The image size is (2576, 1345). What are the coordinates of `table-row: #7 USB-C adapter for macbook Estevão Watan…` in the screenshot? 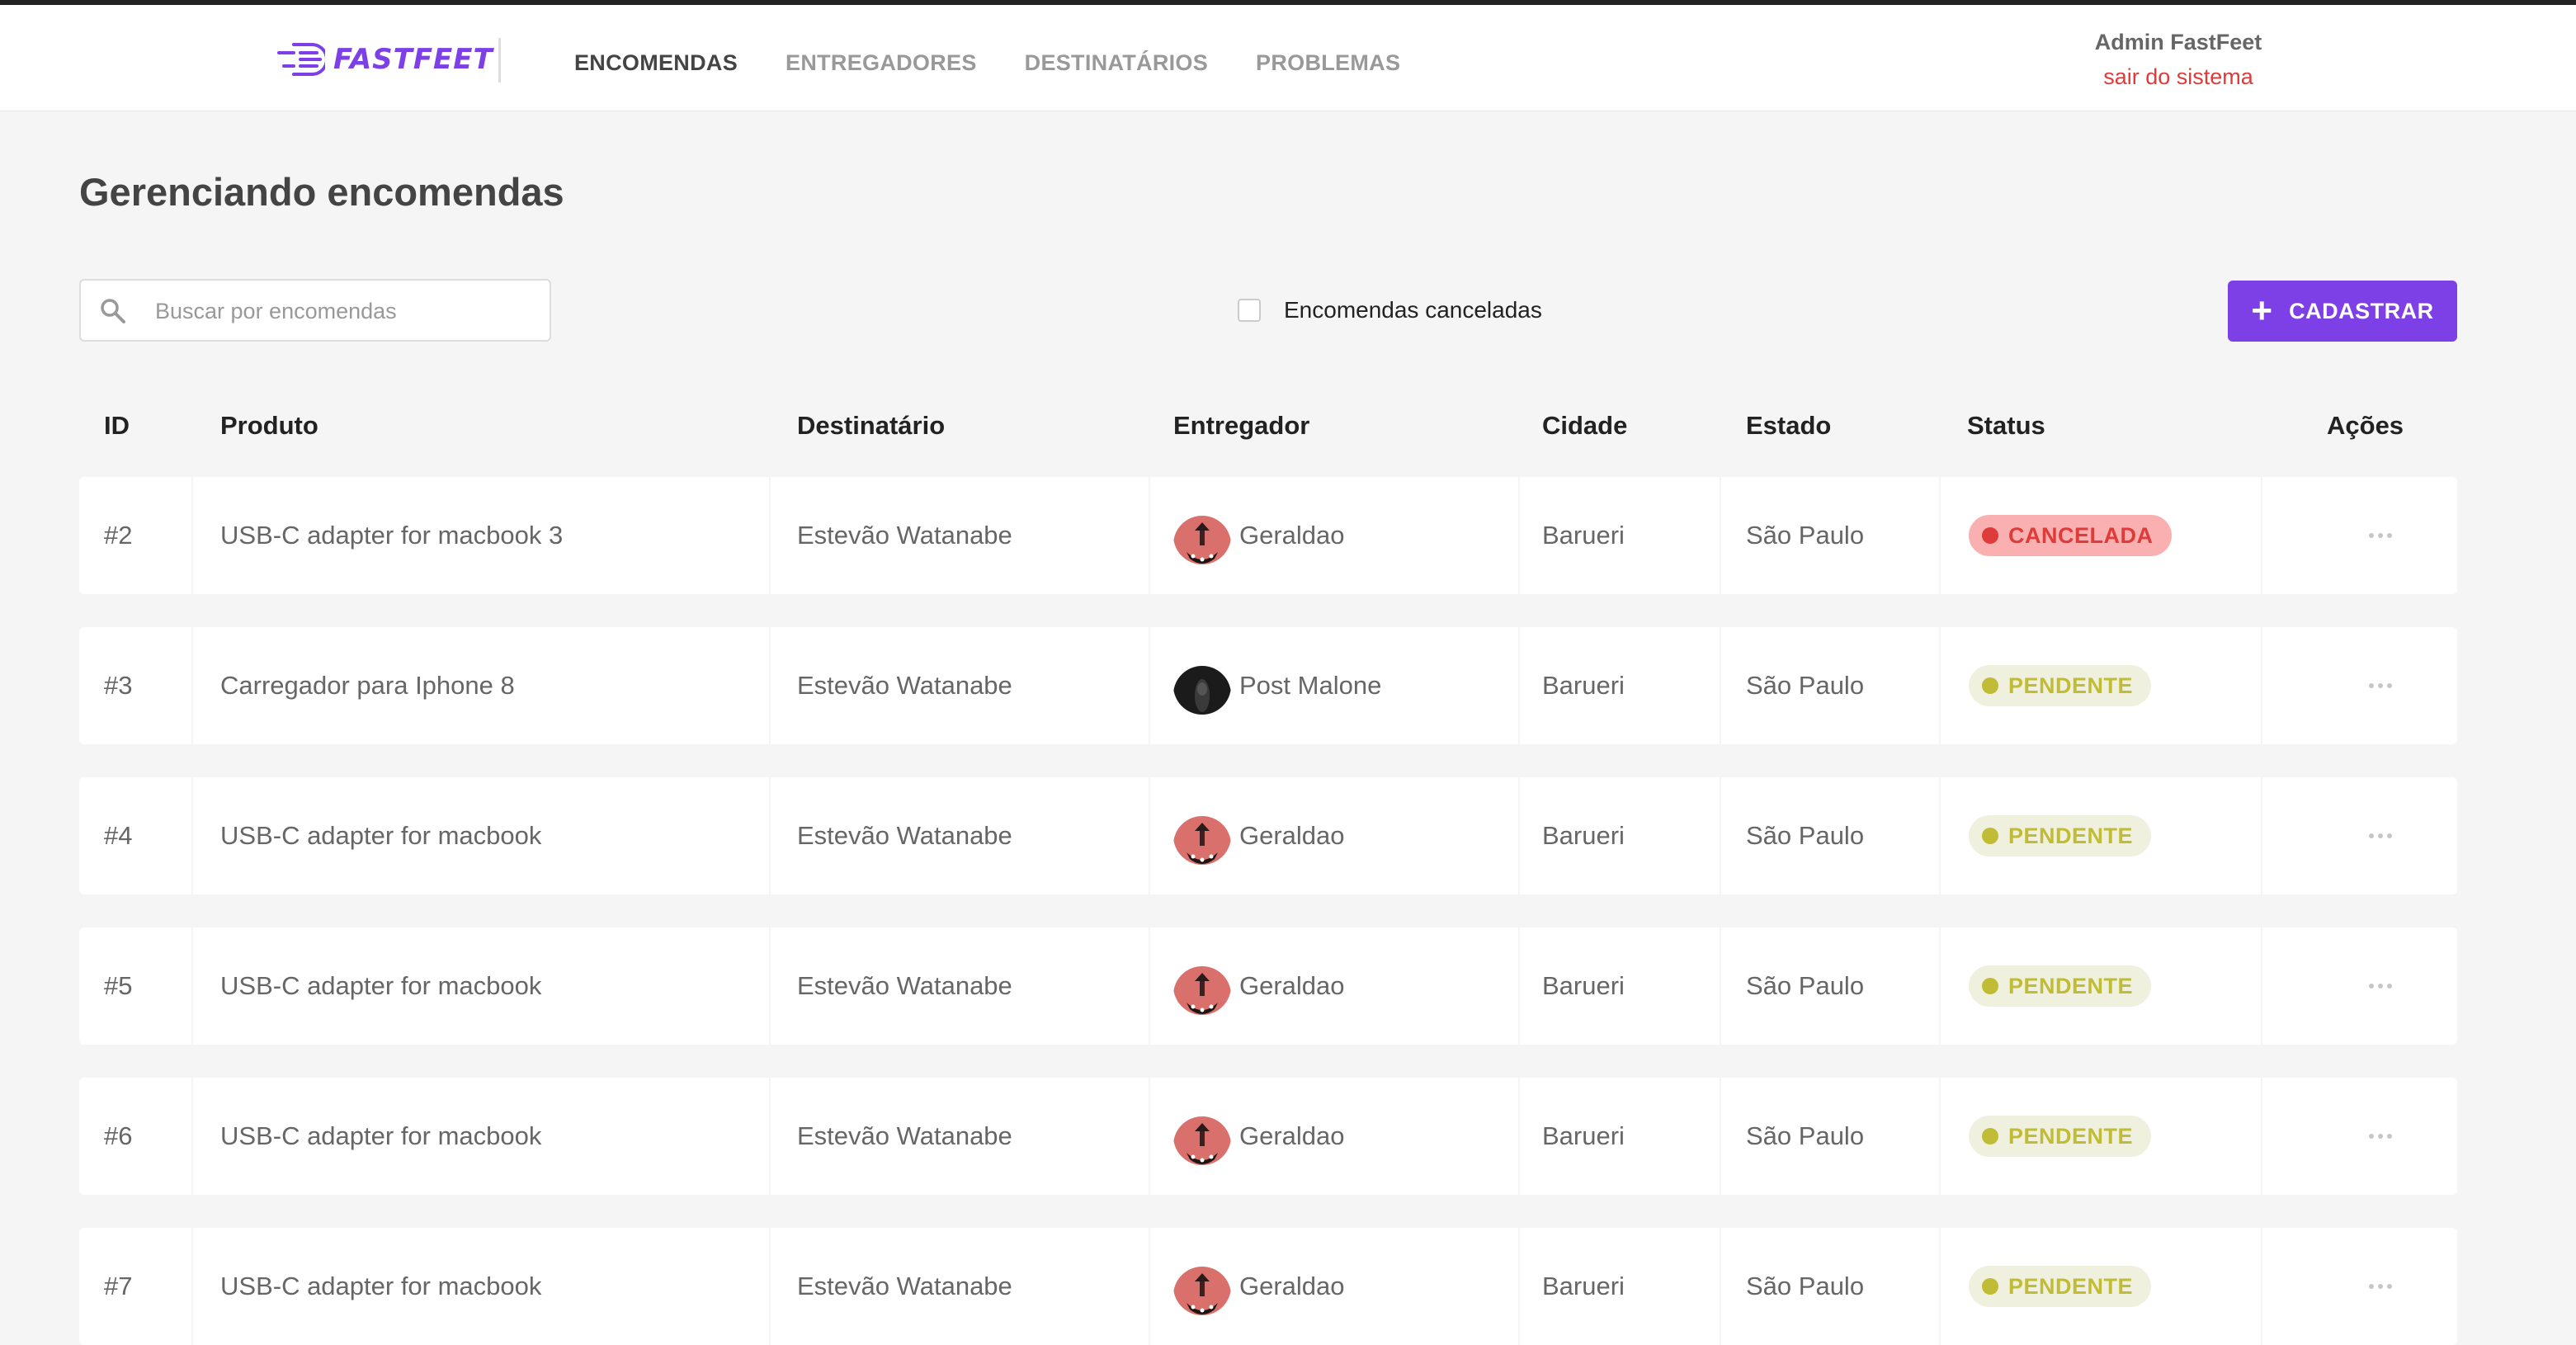 It's located at (1268, 1286).